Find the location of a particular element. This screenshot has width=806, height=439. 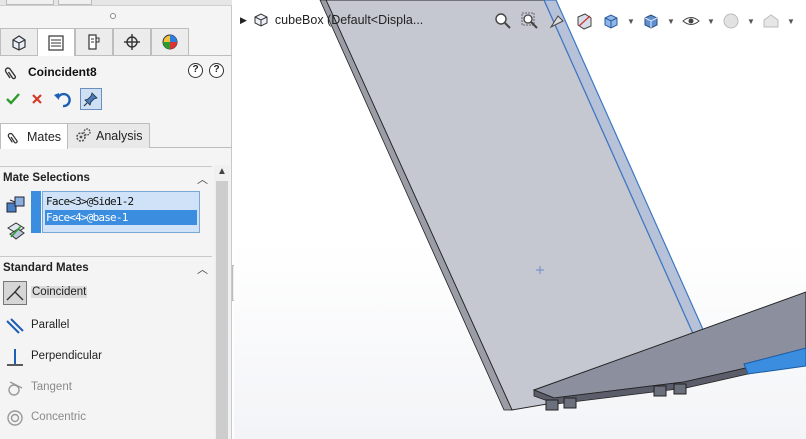

view-orientation-button is located at coordinates (611, 21).